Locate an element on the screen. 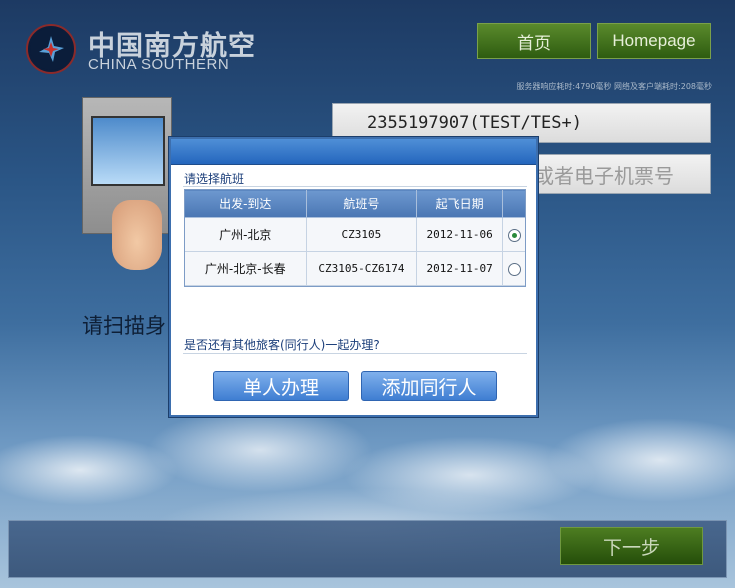 The height and width of the screenshot is (588, 735). next-step-button: 下一步 is located at coordinates (631, 546).